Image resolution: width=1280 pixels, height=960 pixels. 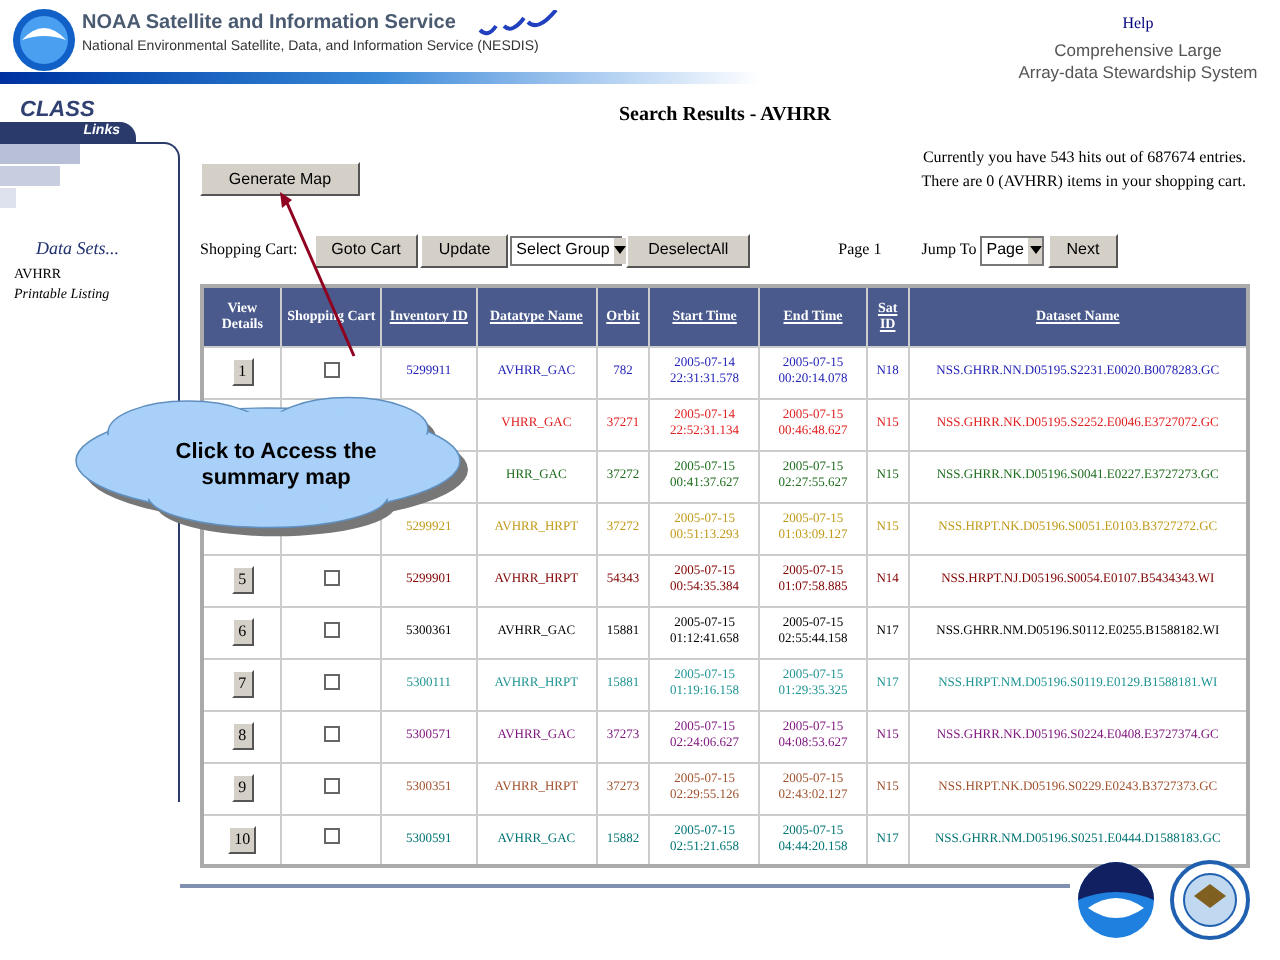 What do you see at coordinates (1138, 51) in the screenshot?
I see `system-name: Comprehensive Large` at bounding box center [1138, 51].